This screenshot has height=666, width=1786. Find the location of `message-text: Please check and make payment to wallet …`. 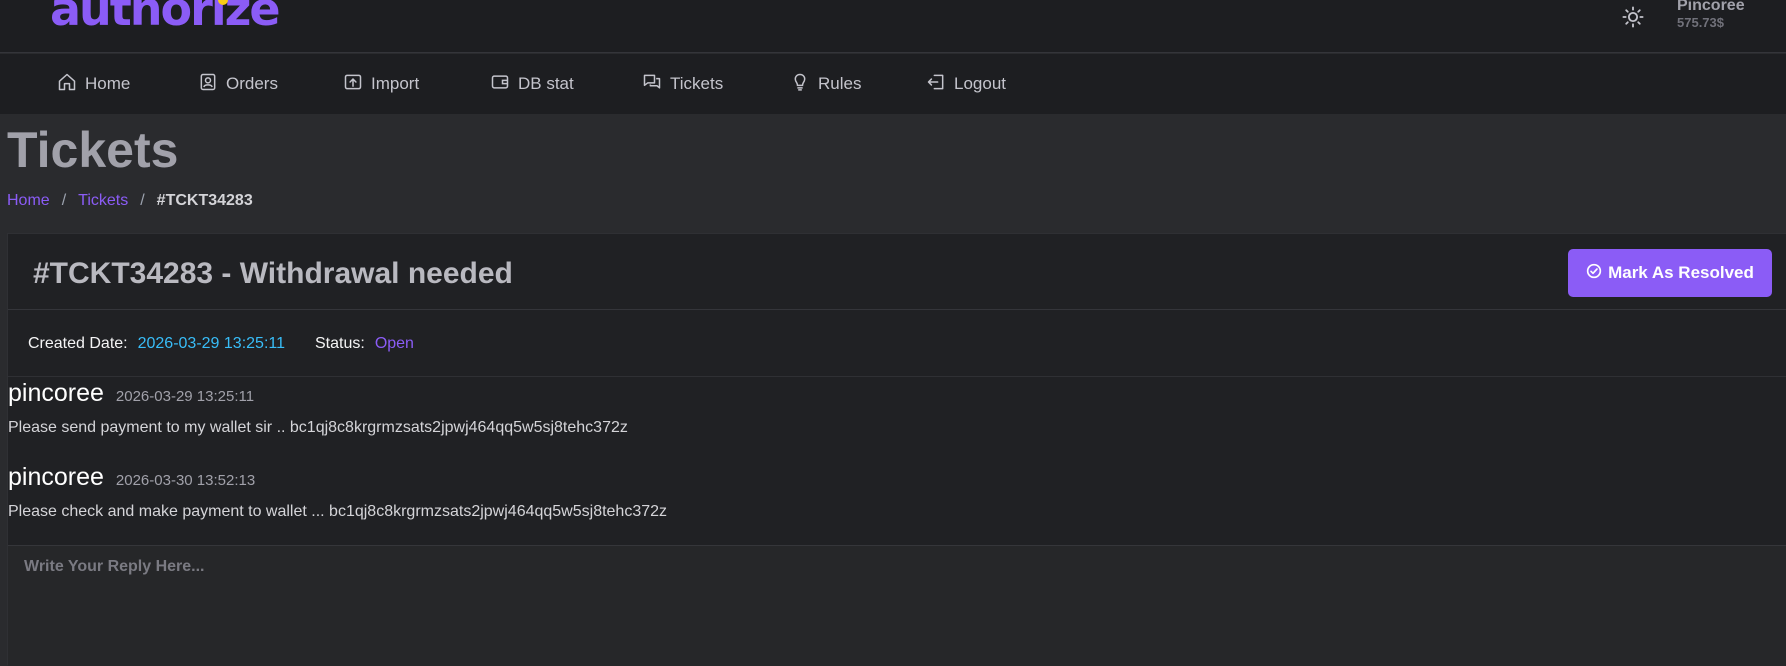

message-text: Please check and make payment to wallet … is located at coordinates (338, 511).